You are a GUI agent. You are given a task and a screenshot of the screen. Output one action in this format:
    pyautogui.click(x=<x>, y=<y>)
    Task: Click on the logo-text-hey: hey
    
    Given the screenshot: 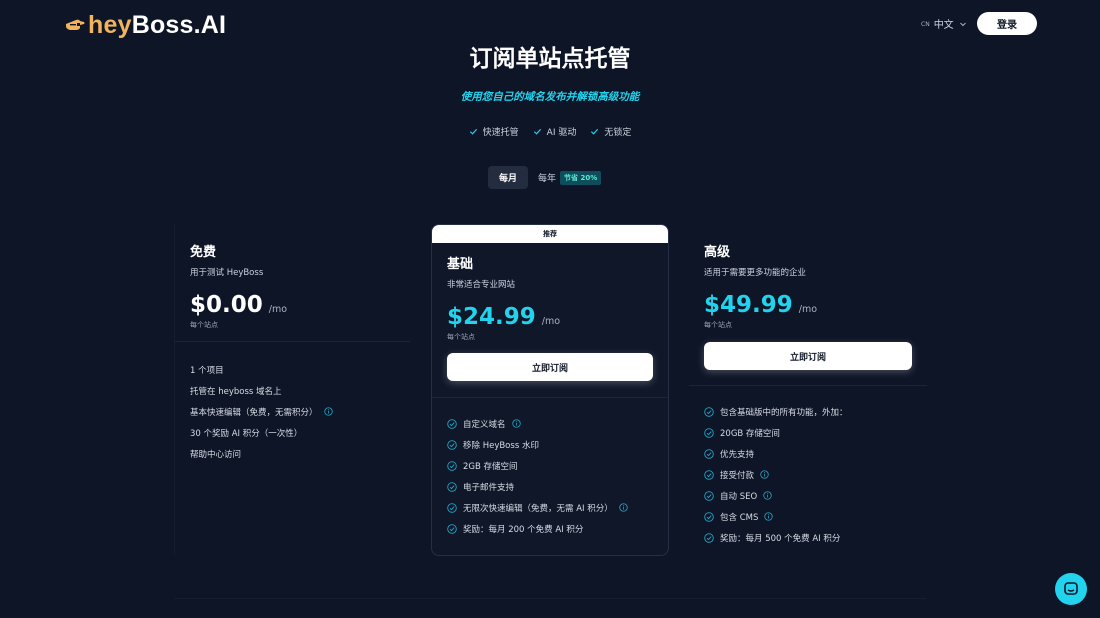 What is the action you would take?
    pyautogui.click(x=110, y=24)
    